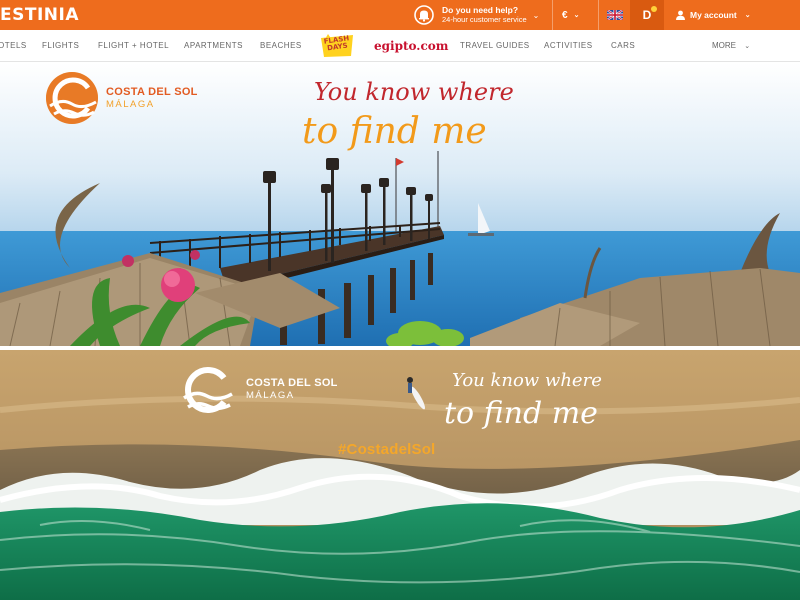 The height and width of the screenshot is (600, 800). What do you see at coordinates (60, 45) in the screenshot?
I see `nav-flights: FLIGHTS` at bounding box center [60, 45].